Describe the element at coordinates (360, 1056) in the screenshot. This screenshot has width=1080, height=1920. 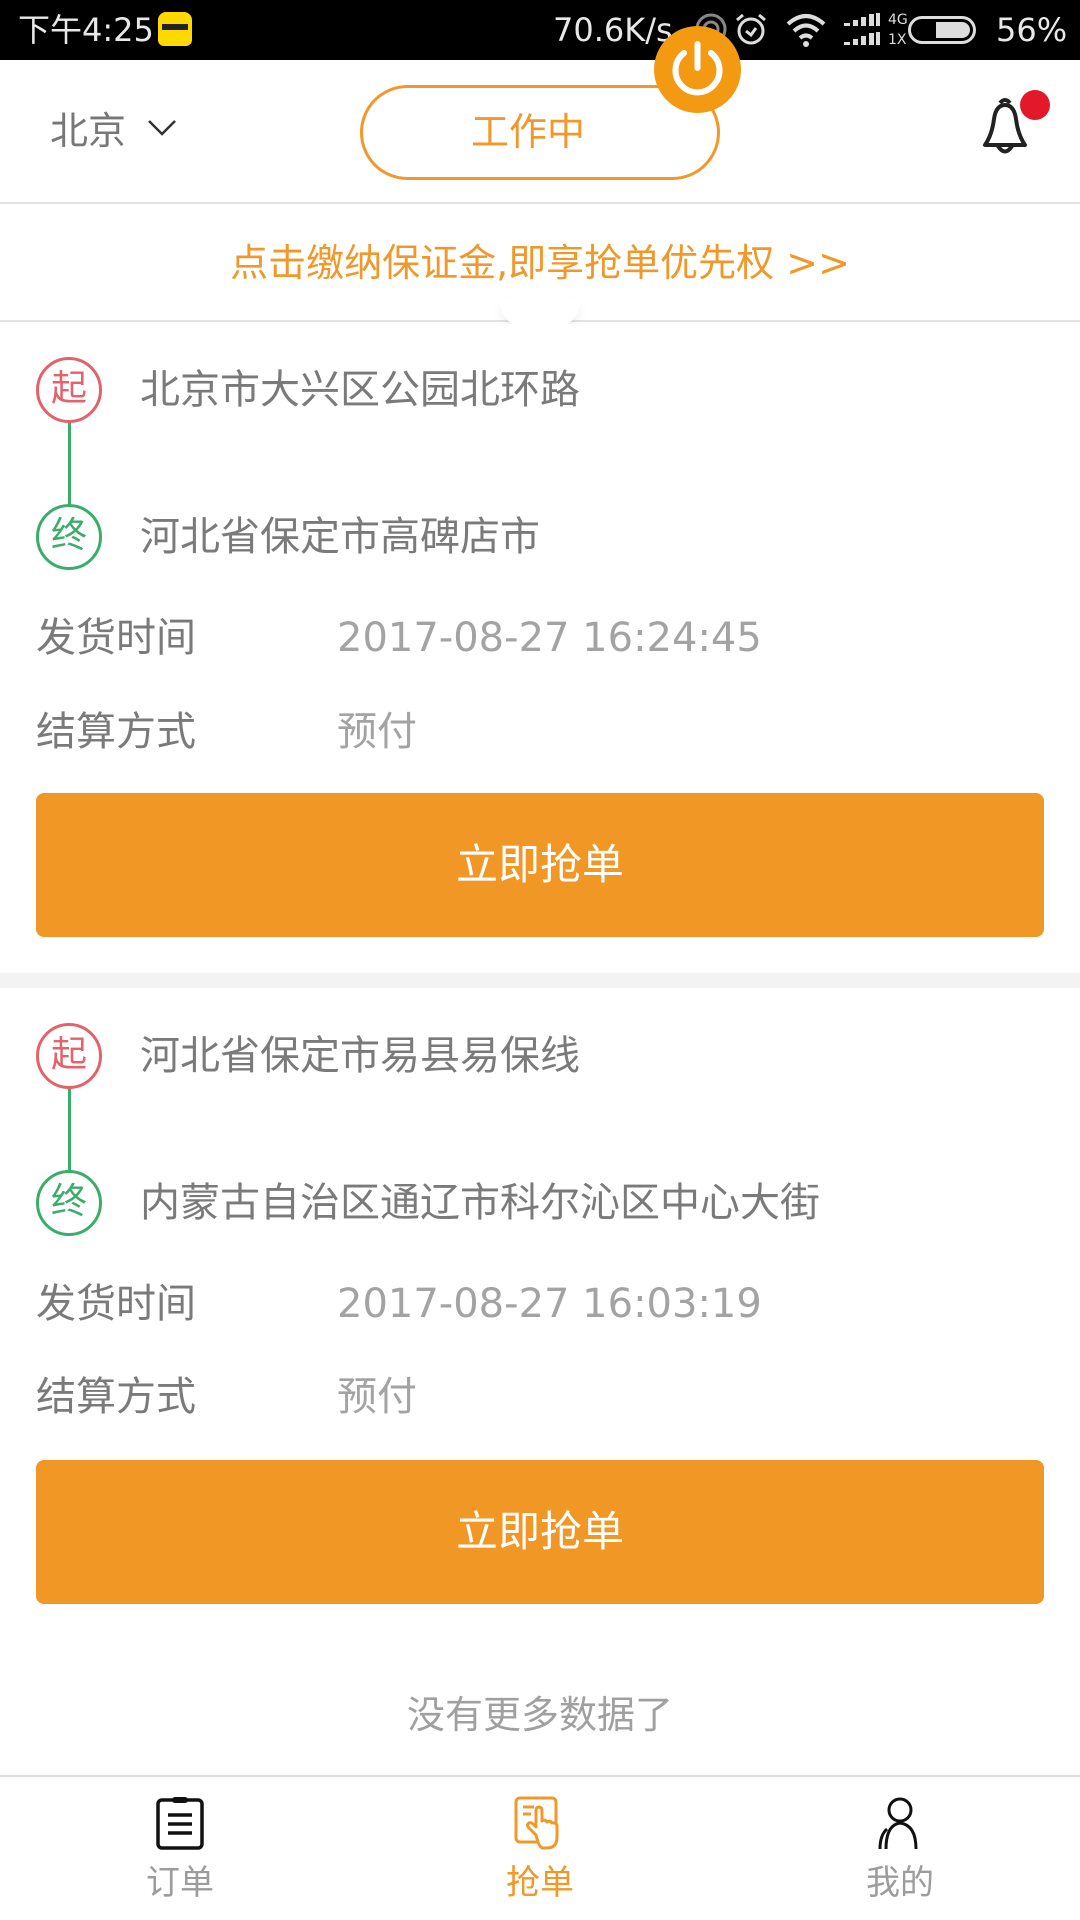
I see `start-address: 河北省保定市易县易保线` at that location.